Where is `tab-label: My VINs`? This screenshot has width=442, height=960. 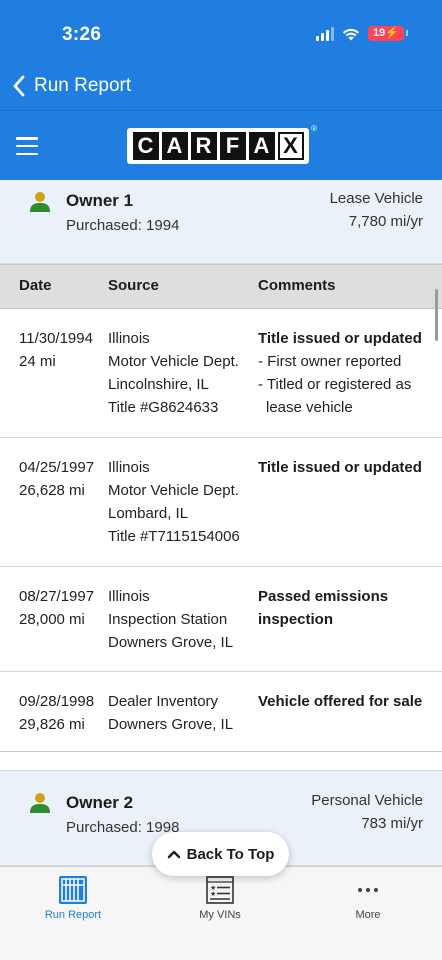
tab-label: My VINs is located at coordinates (220, 915).